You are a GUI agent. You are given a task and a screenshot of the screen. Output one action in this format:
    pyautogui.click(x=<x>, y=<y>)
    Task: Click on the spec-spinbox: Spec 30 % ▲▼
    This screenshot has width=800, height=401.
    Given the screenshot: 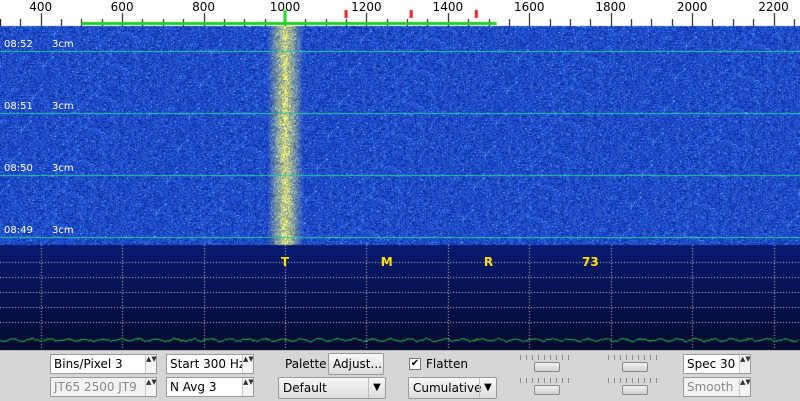 What is the action you would take?
    pyautogui.click(x=717, y=364)
    